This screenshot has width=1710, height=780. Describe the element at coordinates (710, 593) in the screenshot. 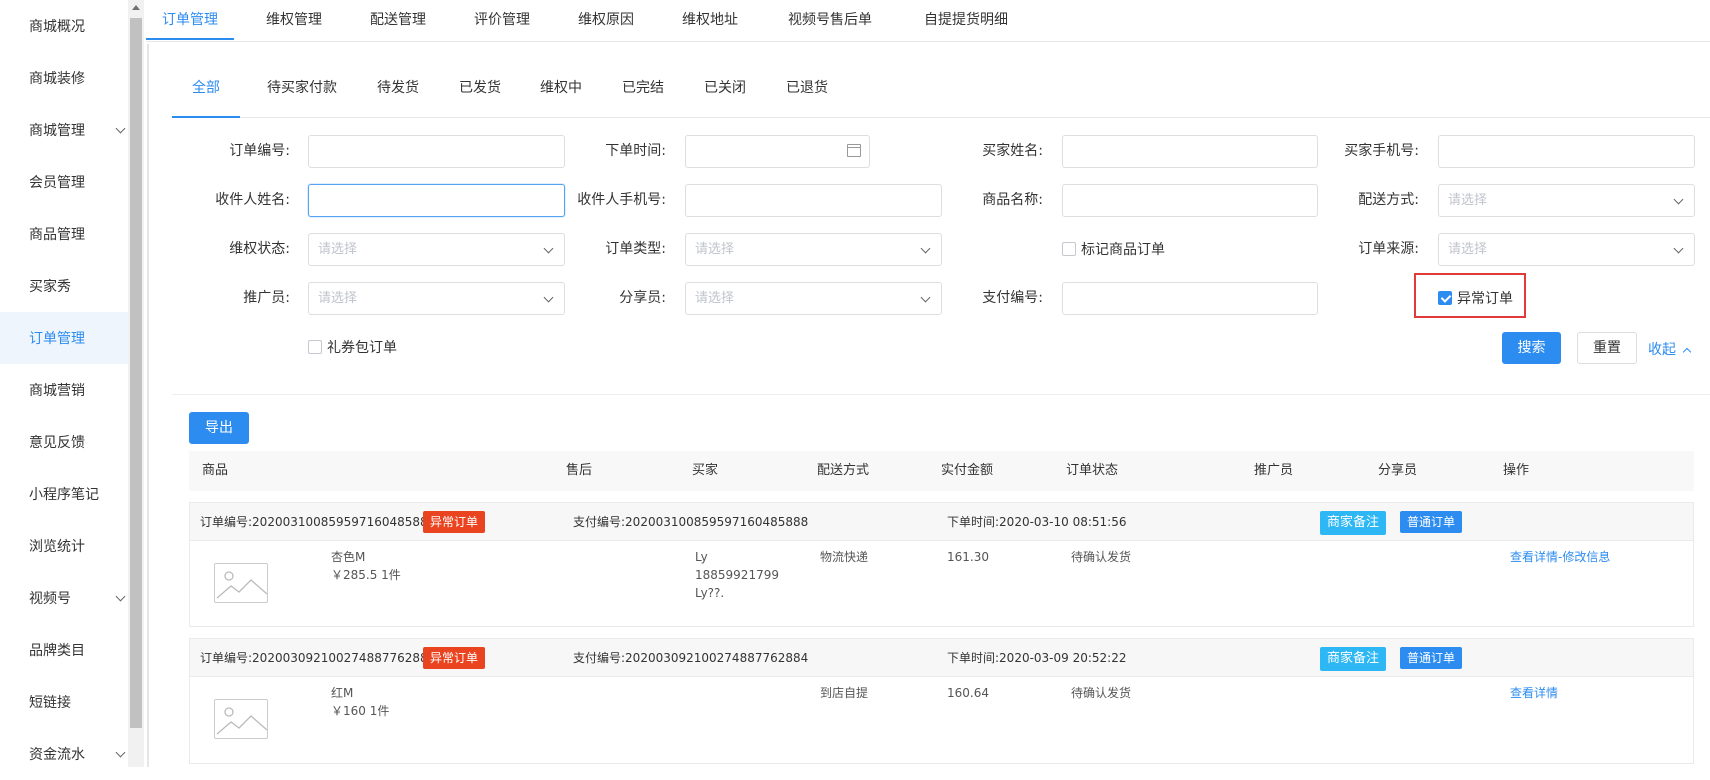

I see `buyer-nickname: Ly??.` at that location.